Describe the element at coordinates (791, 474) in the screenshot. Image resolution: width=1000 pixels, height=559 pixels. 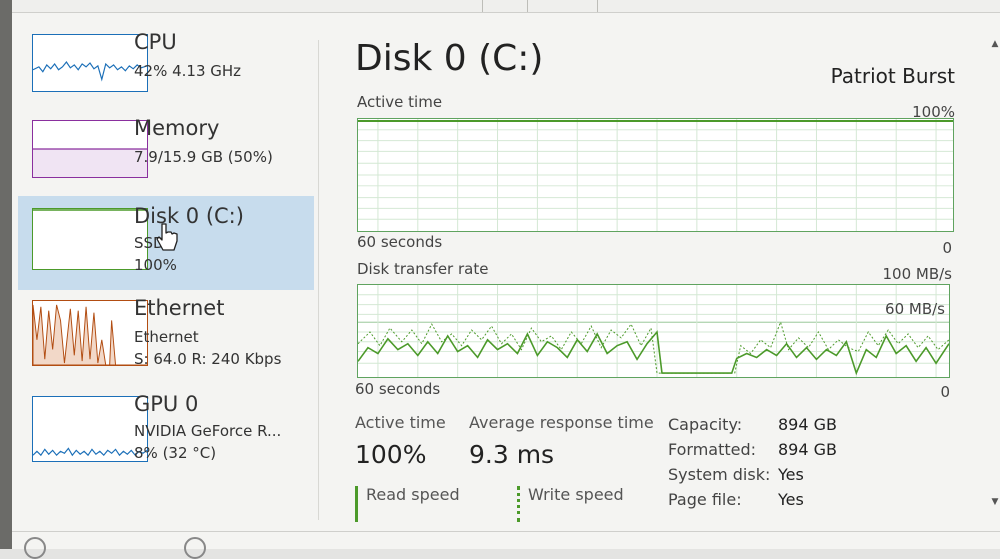
I see `system-disk-value: Yes` at that location.